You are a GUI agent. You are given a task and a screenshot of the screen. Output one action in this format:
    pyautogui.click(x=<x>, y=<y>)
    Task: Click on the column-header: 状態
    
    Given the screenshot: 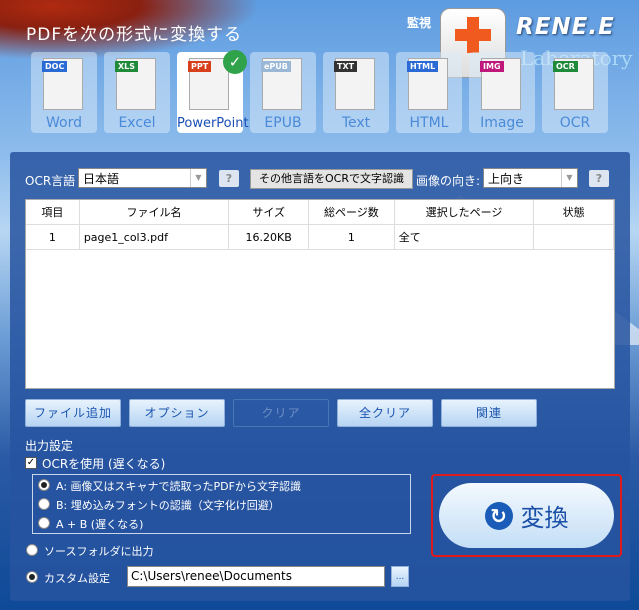 What is the action you would take?
    pyautogui.click(x=574, y=212)
    